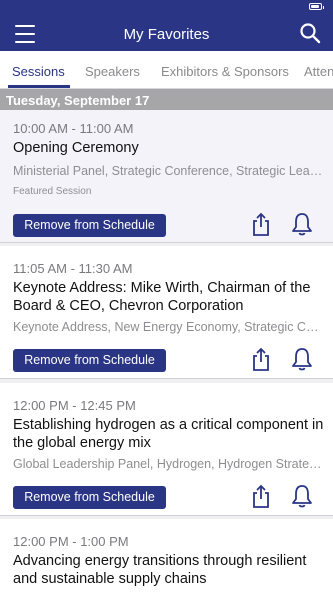 This screenshot has width=333, height=592. What do you see at coordinates (52, 191) in the screenshot?
I see `featured-session-label: Featured Session` at bounding box center [52, 191].